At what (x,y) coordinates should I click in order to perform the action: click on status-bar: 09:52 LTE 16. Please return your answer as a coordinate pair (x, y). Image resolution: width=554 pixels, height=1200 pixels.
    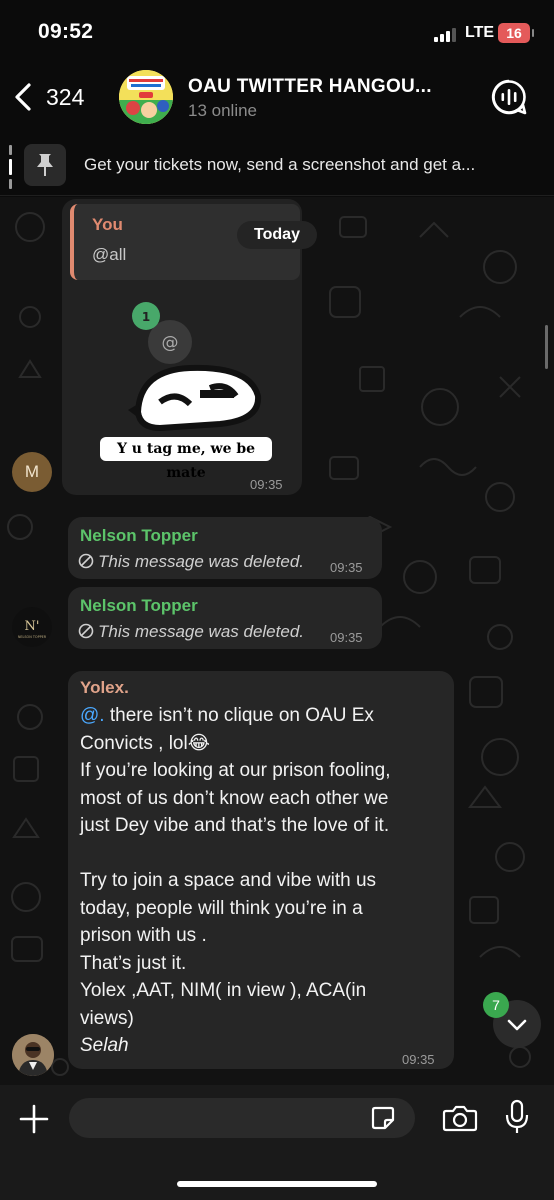
    Looking at the image, I should click on (277, 30).